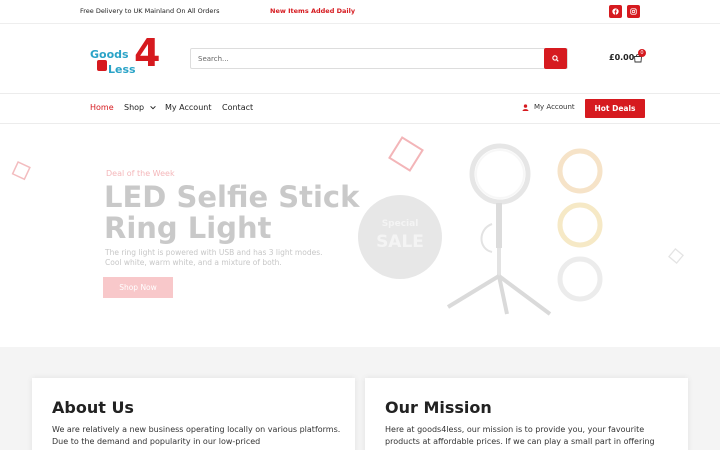 The height and width of the screenshot is (450, 720). Describe the element at coordinates (102, 107) in the screenshot. I see `nav-home: Home` at that location.